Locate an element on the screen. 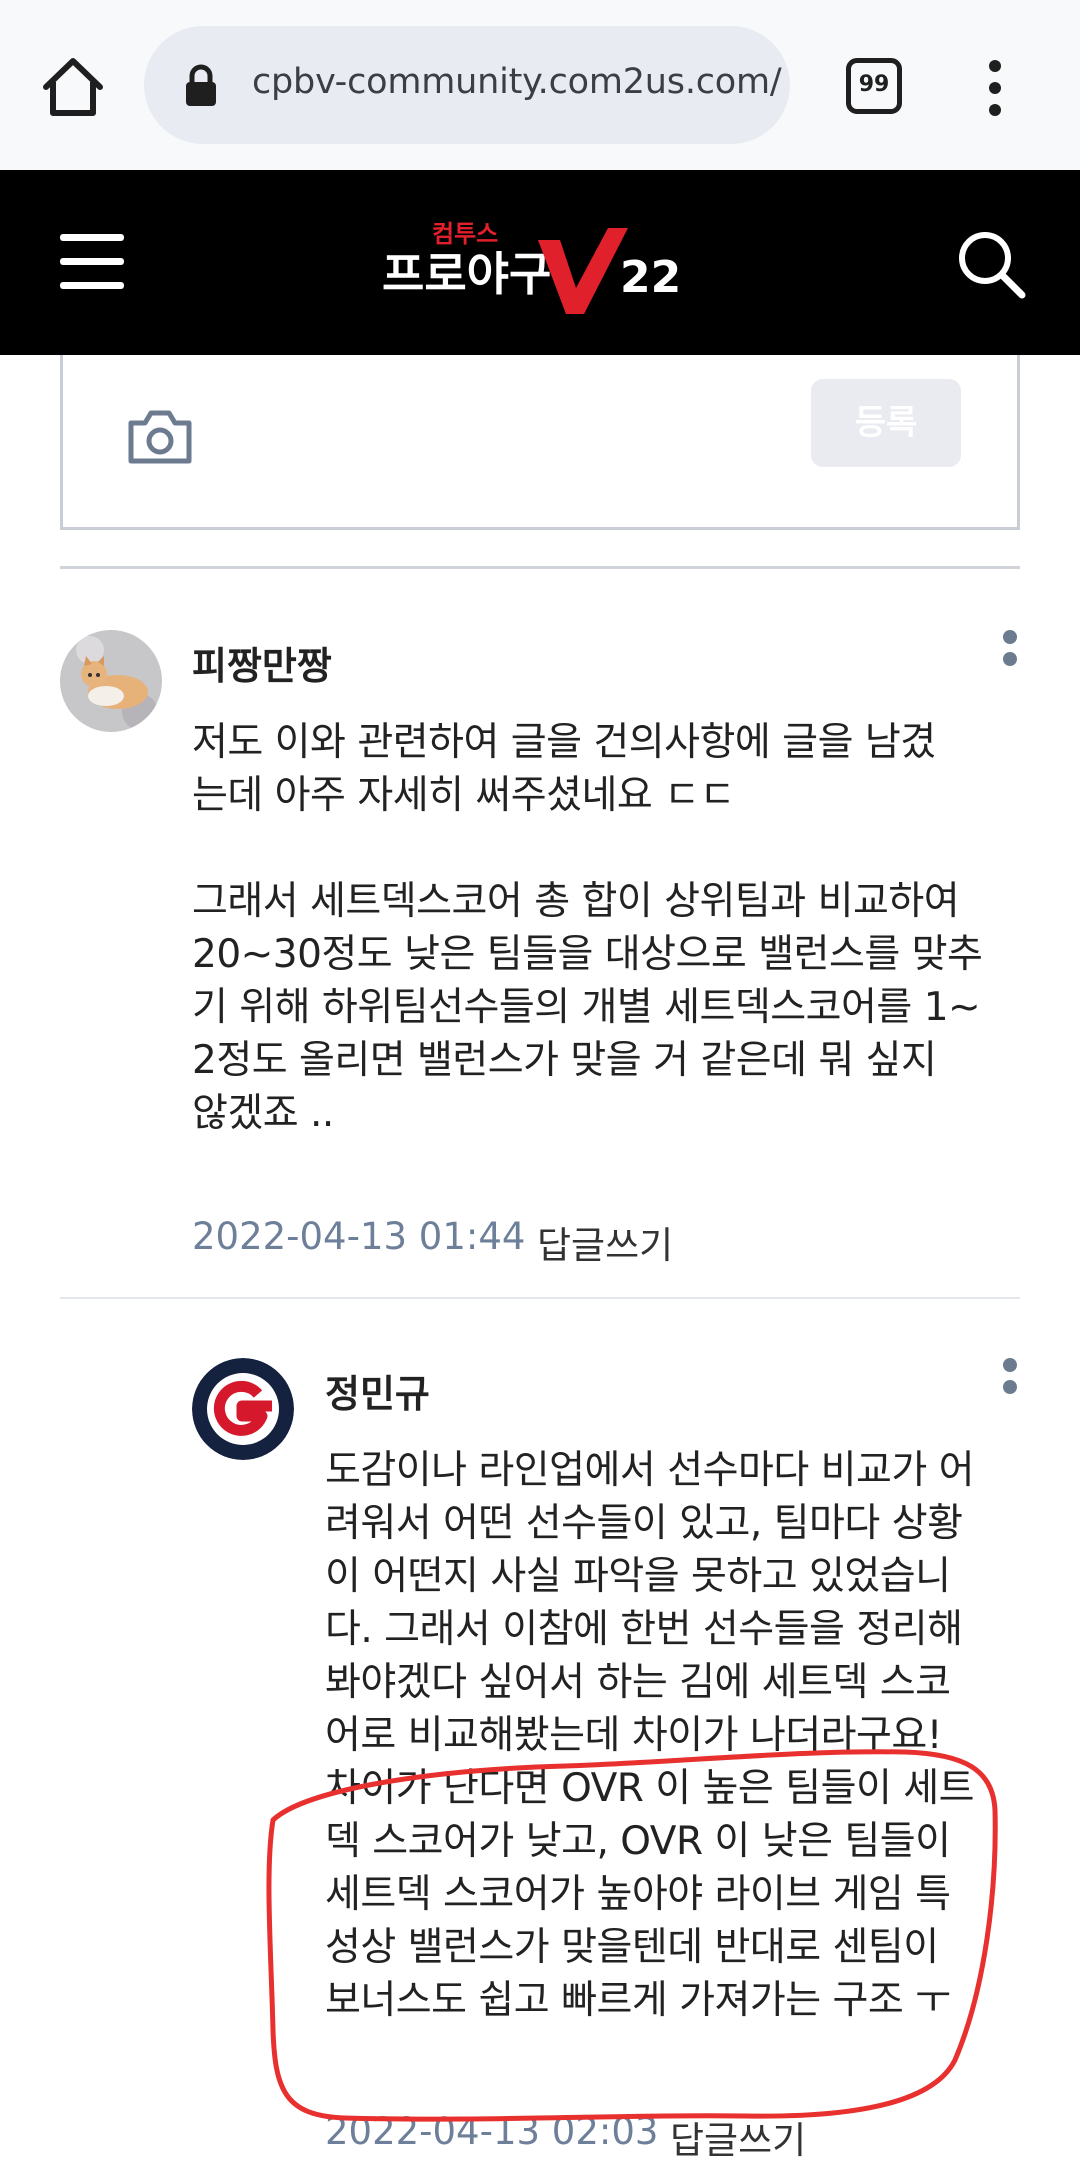 This screenshot has width=1080, height=2165. address-bar: cpbv-community.com2us.com/ is located at coordinates (467, 85).